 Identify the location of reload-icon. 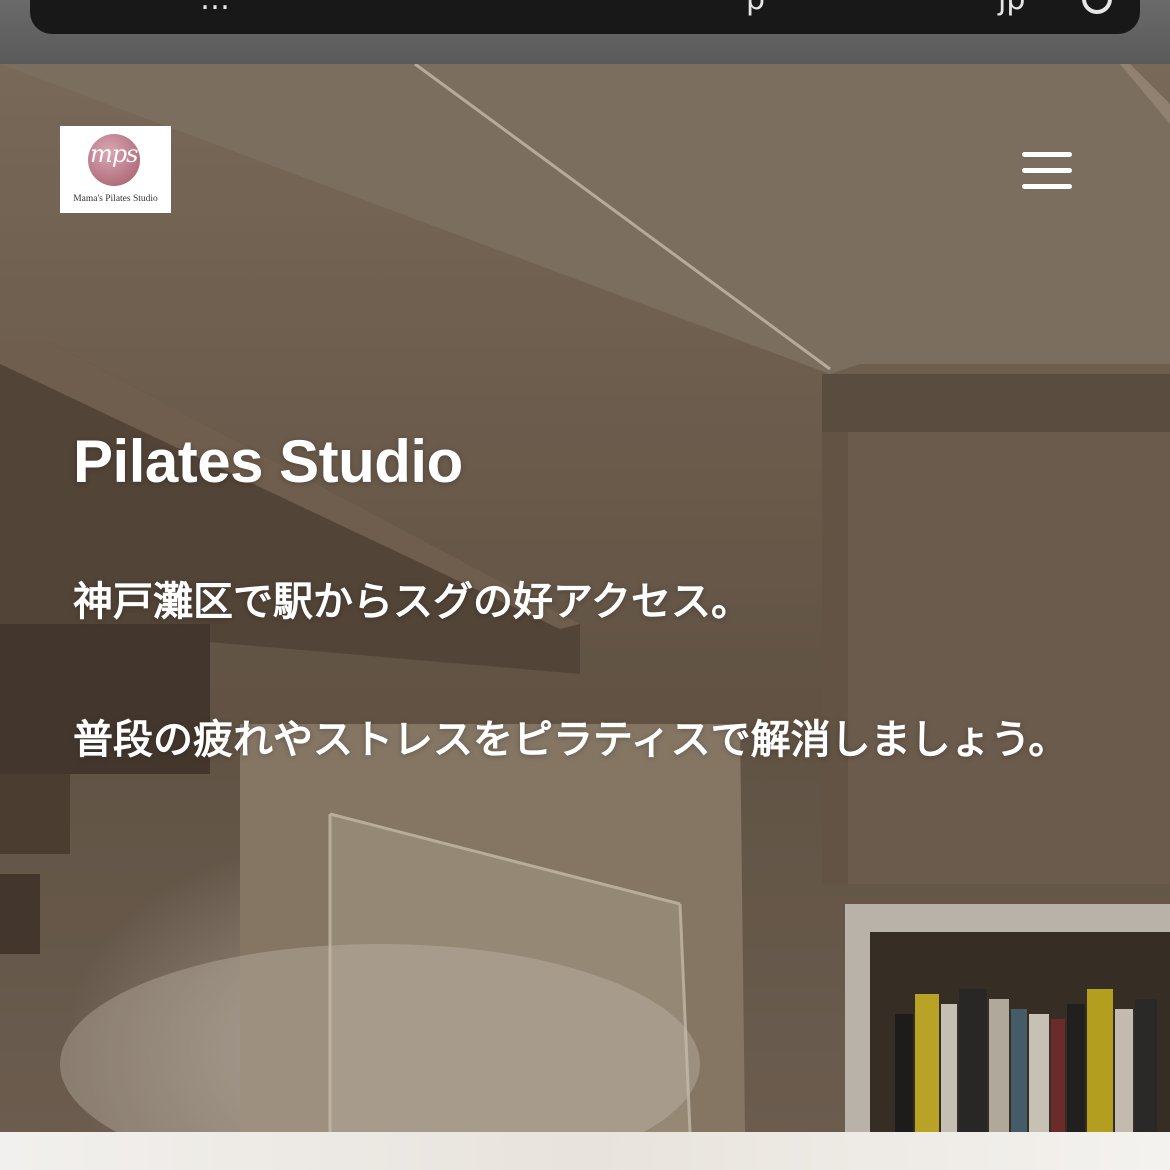
(1097, 7).